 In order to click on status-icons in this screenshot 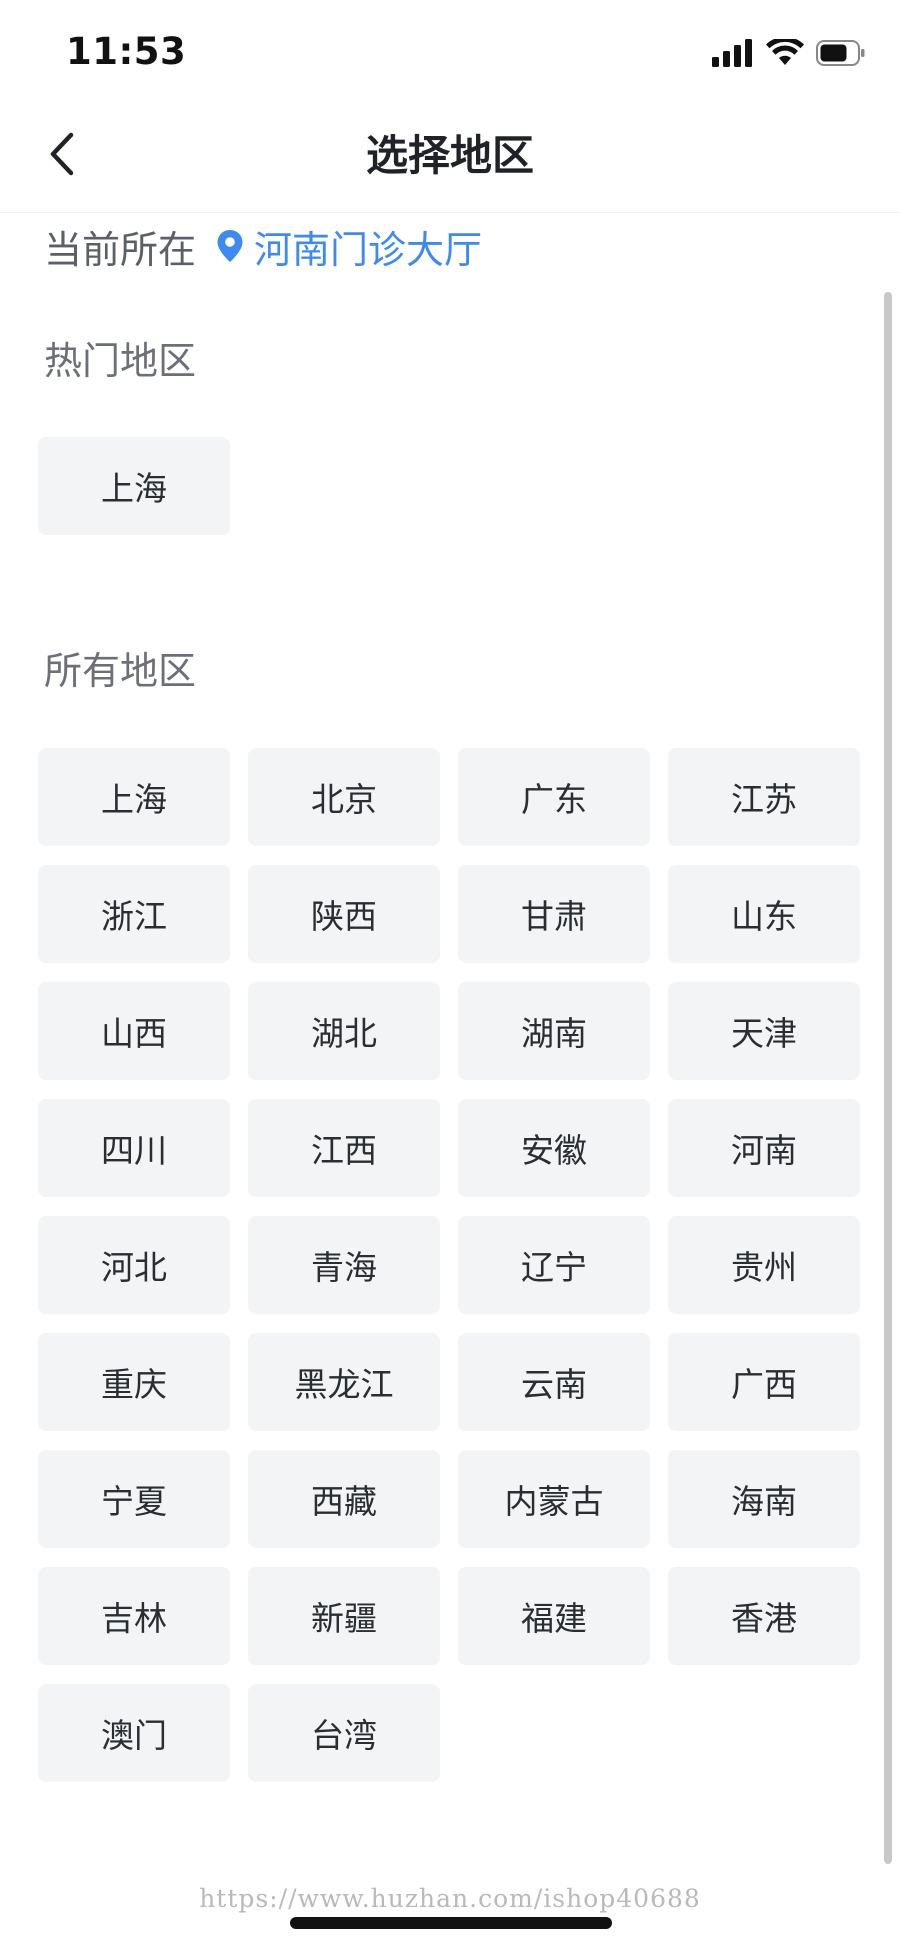, I will do `click(789, 53)`.